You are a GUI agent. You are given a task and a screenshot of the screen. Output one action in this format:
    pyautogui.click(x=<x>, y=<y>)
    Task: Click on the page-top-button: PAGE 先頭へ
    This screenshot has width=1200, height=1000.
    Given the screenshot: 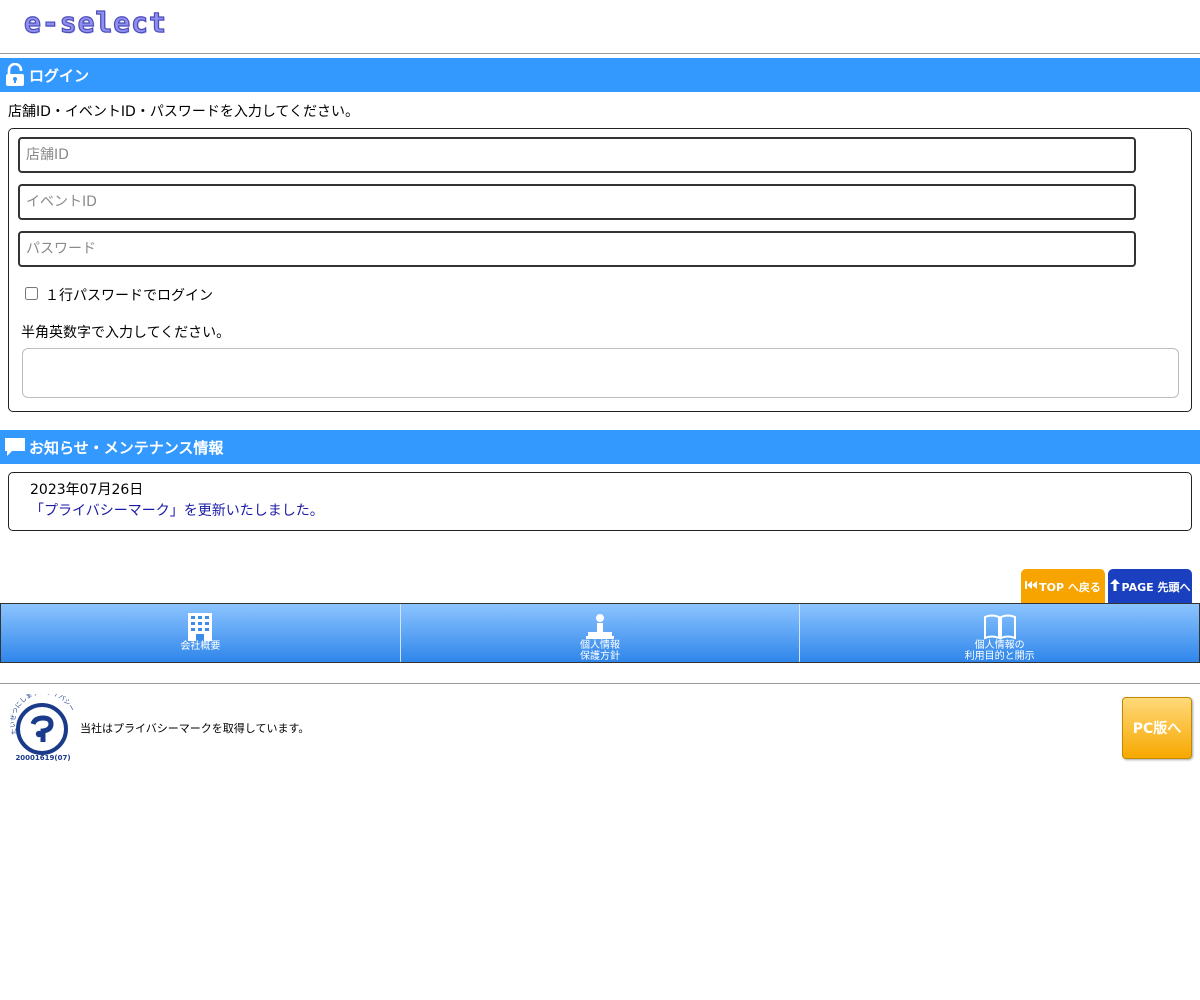 What is the action you would take?
    pyautogui.click(x=1150, y=586)
    